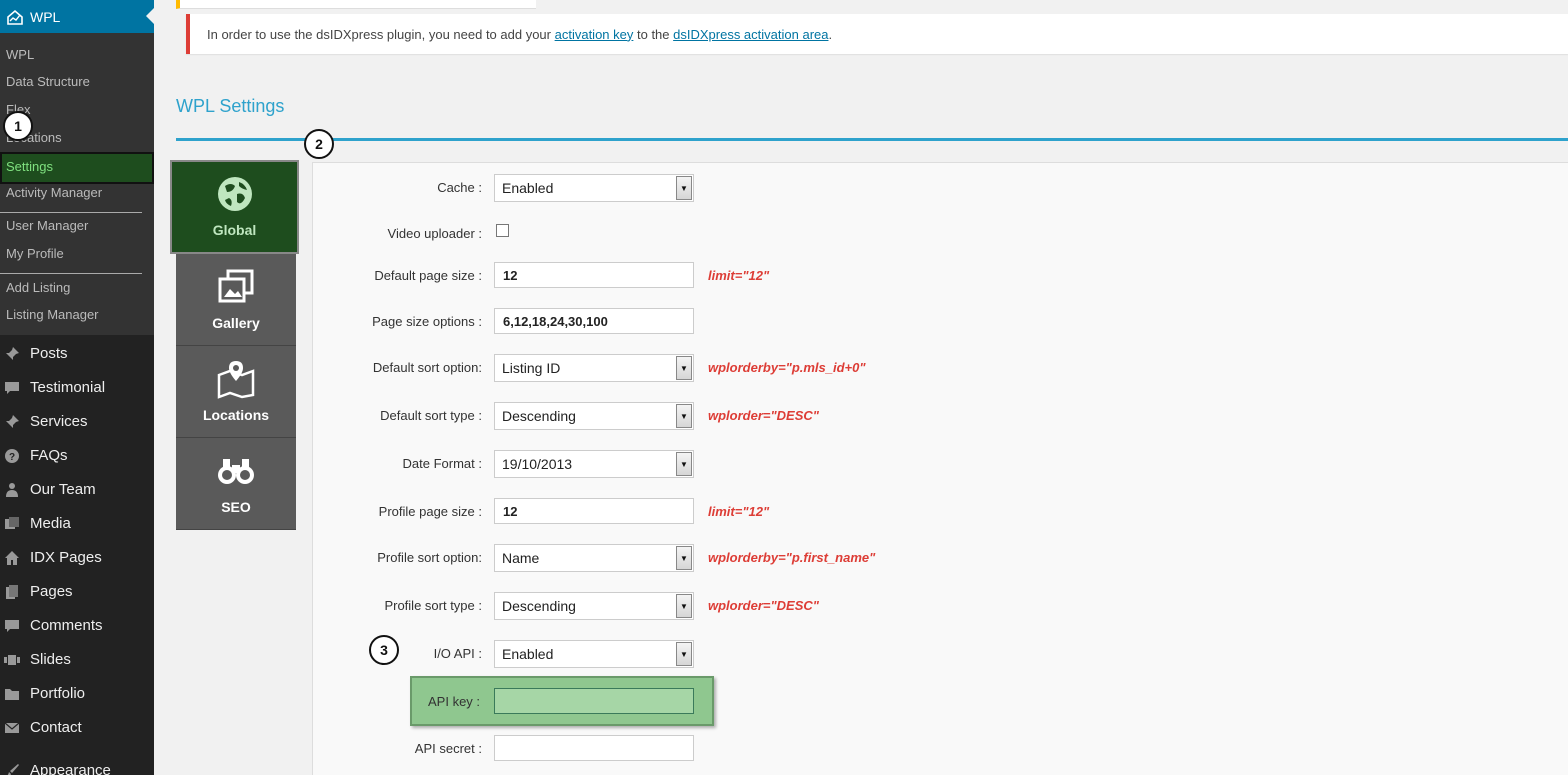  What do you see at coordinates (427, 367) in the screenshot?
I see `default-sort-option-label: Default sort option:` at bounding box center [427, 367].